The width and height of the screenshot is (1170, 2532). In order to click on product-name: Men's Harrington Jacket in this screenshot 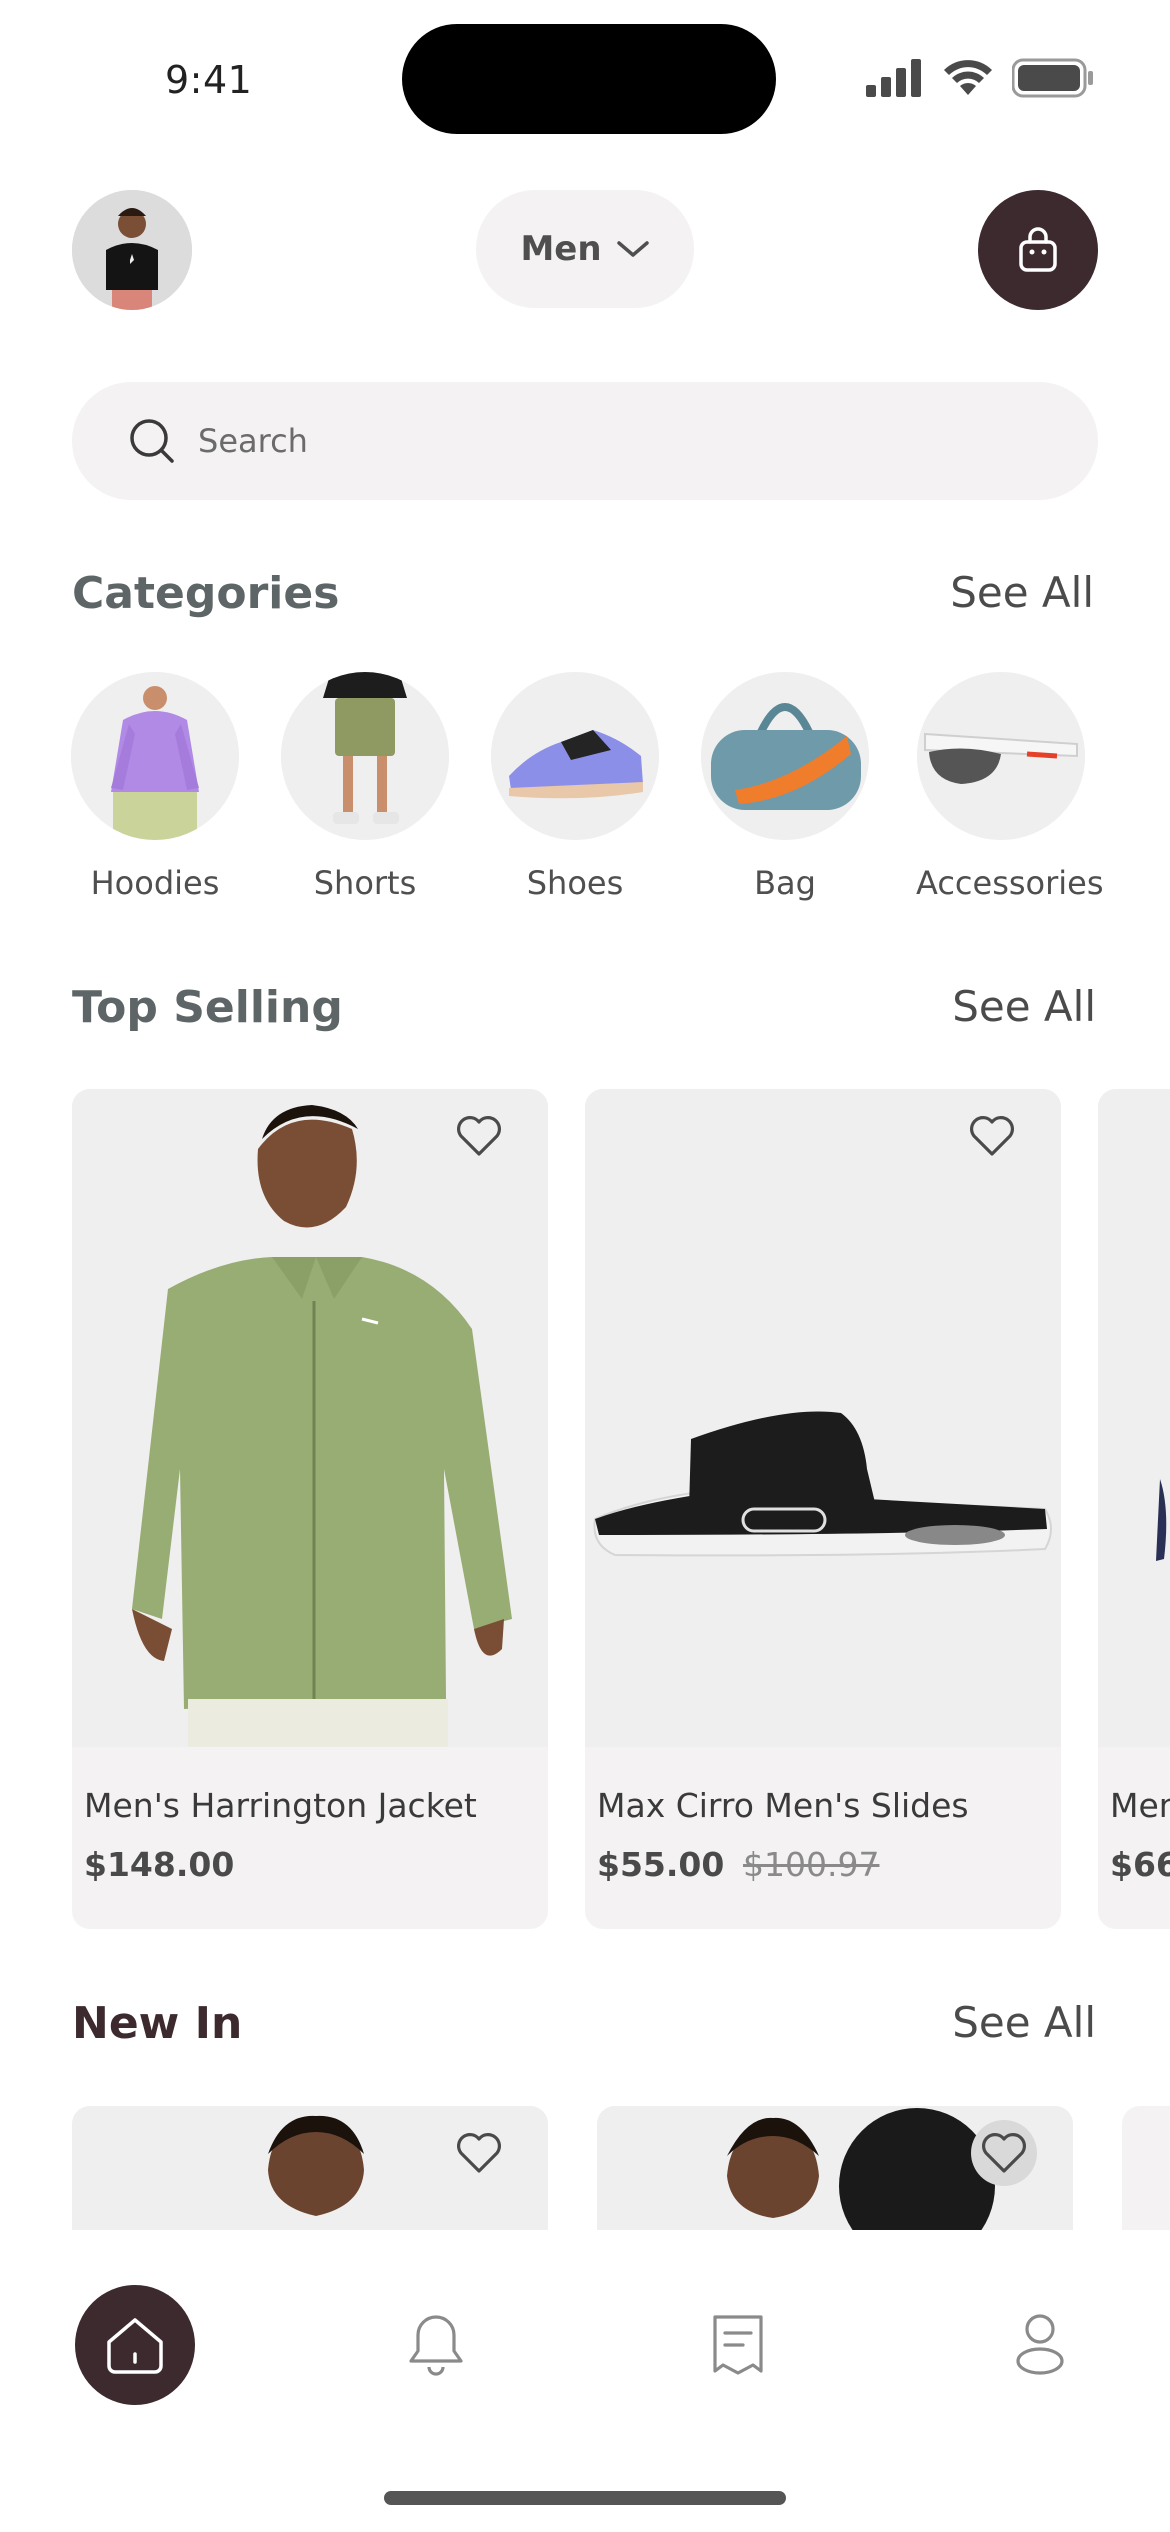, I will do `click(280, 1805)`.